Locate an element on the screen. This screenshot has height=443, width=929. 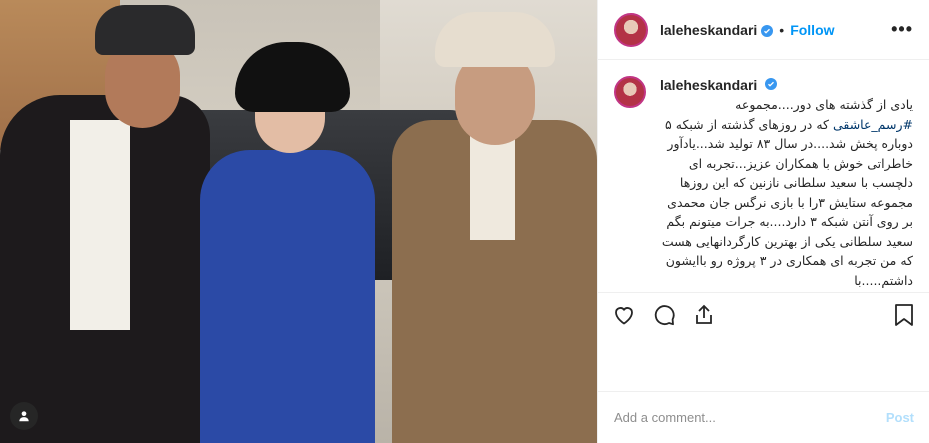
heart-icon is located at coordinates (624, 315).